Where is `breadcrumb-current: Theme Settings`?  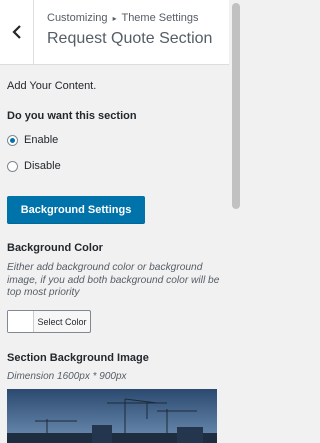
breadcrumb-current: Theme Settings is located at coordinates (160, 18).